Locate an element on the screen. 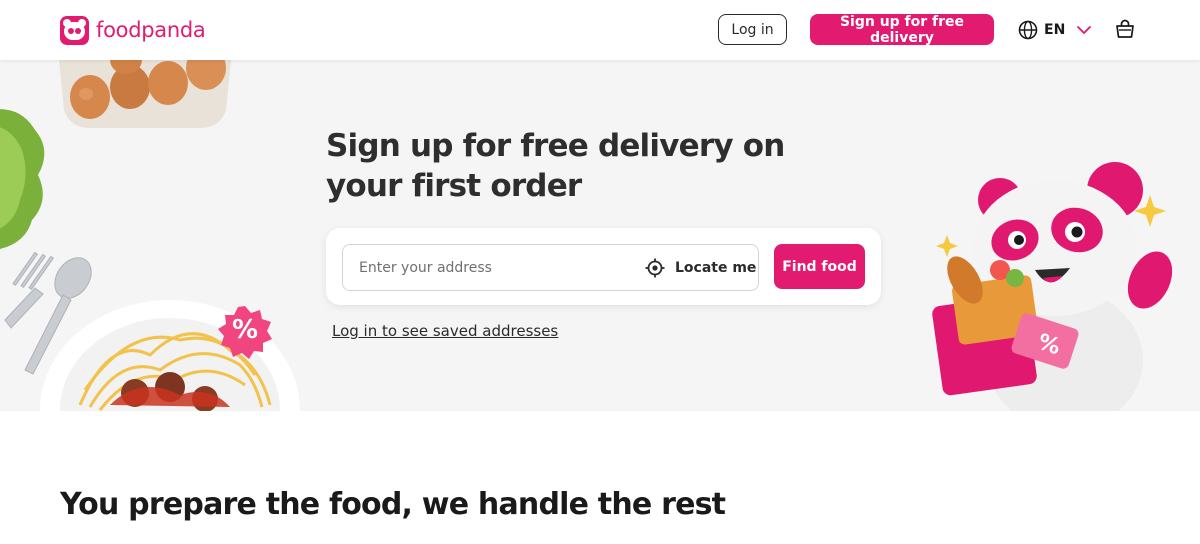  locate-me-button: Locate me is located at coordinates (700, 268).